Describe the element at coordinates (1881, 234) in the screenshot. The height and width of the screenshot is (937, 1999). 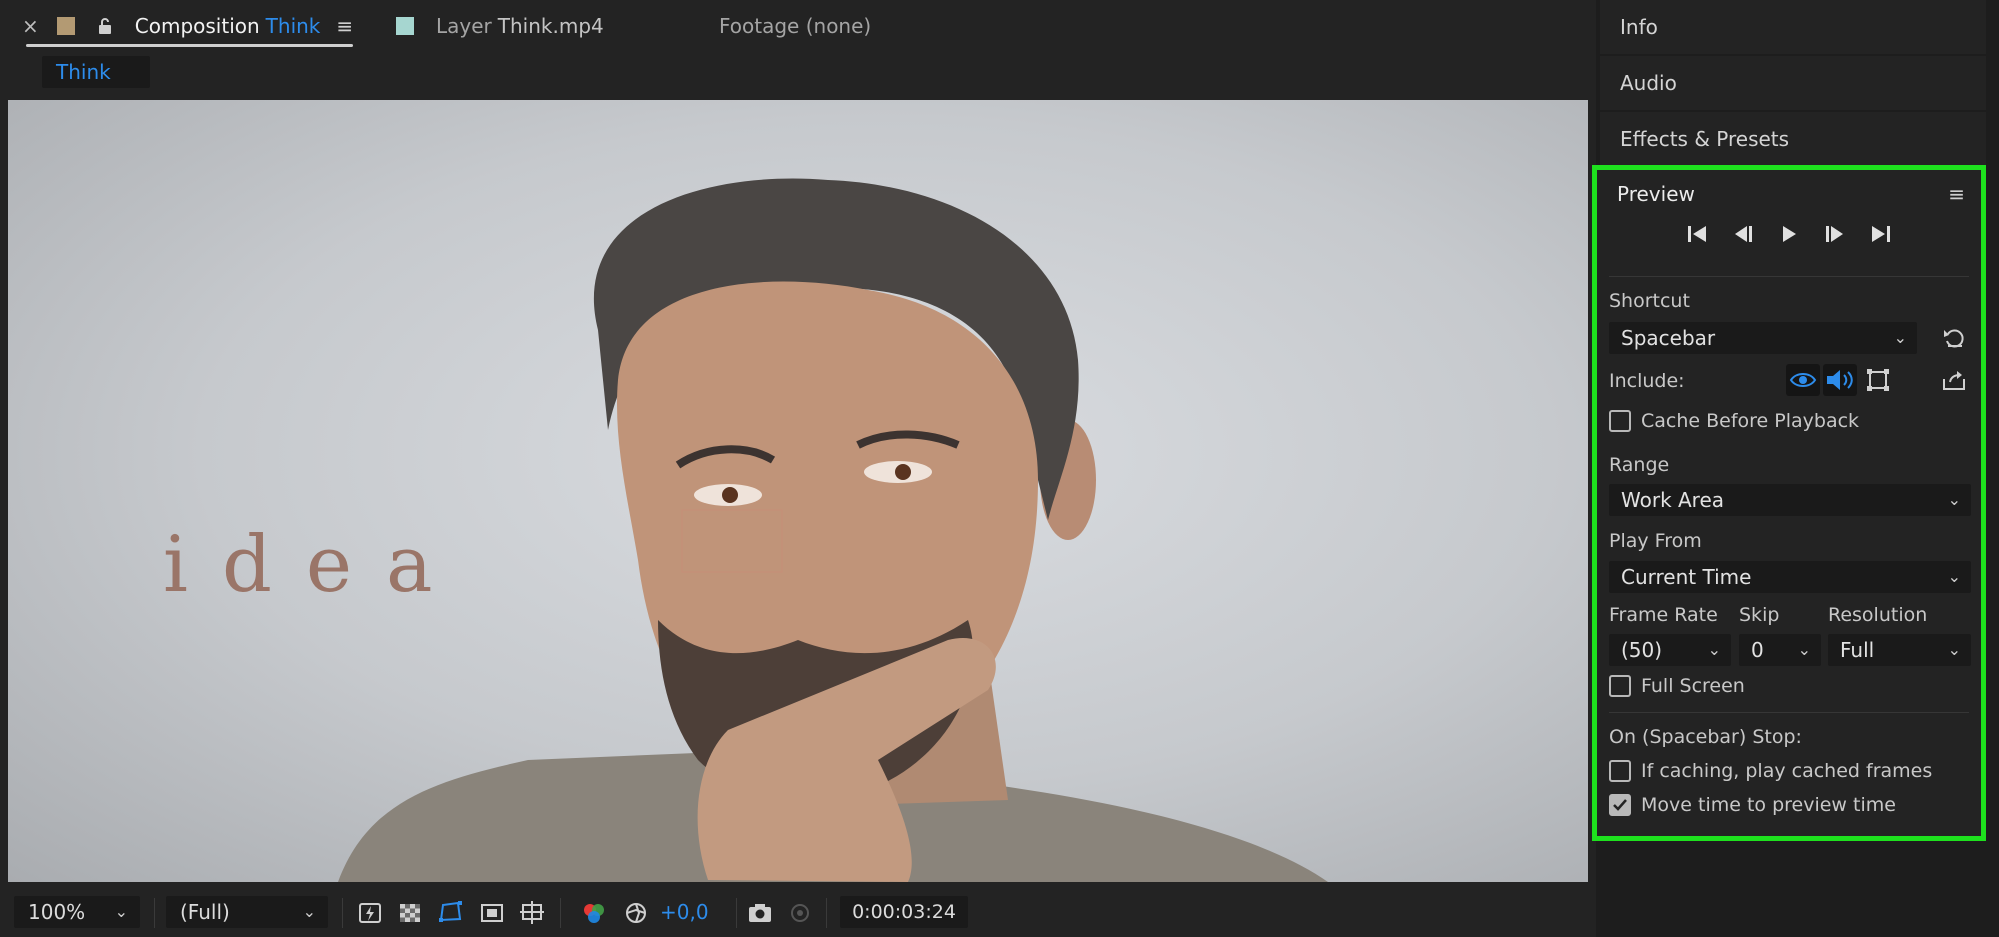
I see `last-frame-icon` at that location.